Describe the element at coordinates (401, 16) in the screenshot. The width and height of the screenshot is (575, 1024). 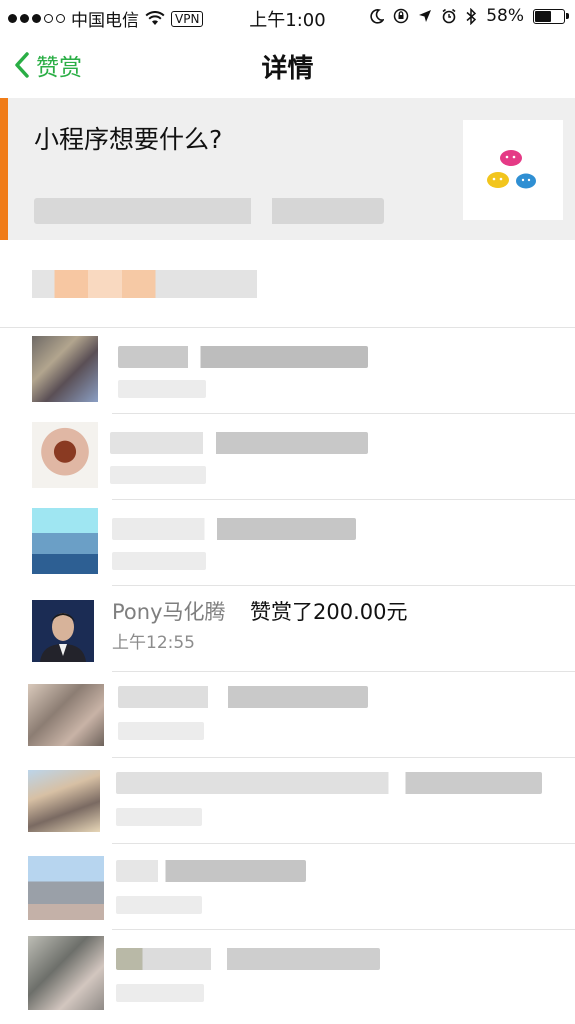
I see `rotation-lock-icon` at that location.